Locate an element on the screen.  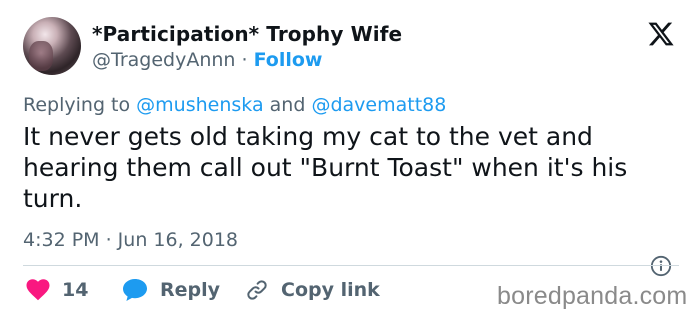
reply-button: Reply is located at coordinates (171, 290).